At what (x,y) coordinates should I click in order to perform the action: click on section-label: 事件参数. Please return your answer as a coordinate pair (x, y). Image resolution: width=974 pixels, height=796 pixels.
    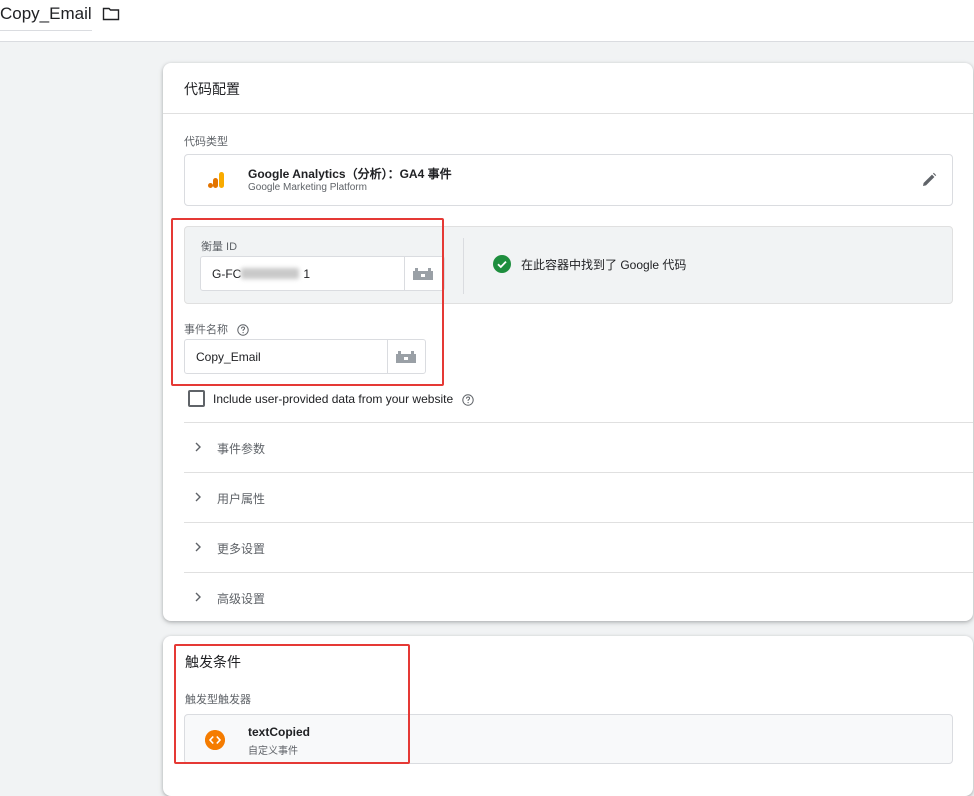
    Looking at the image, I should click on (241, 449).